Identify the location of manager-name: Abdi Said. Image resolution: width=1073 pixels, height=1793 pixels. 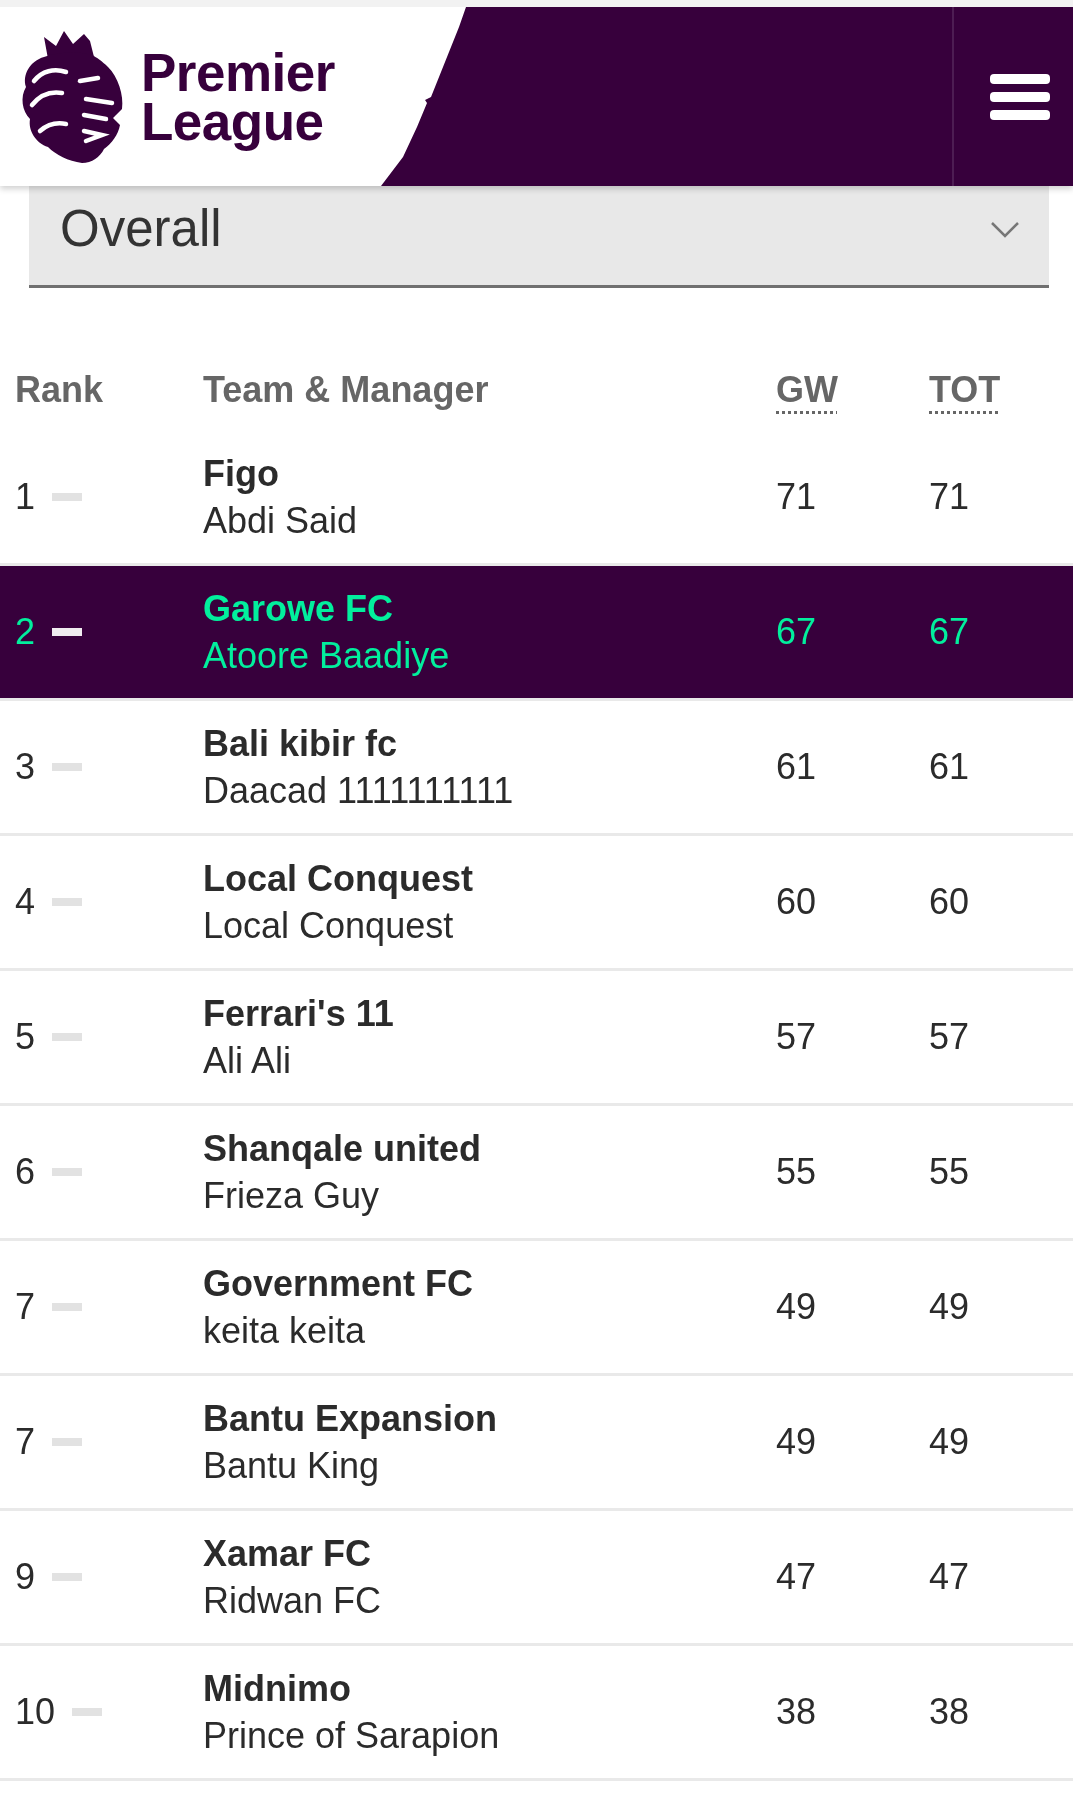
(281, 521).